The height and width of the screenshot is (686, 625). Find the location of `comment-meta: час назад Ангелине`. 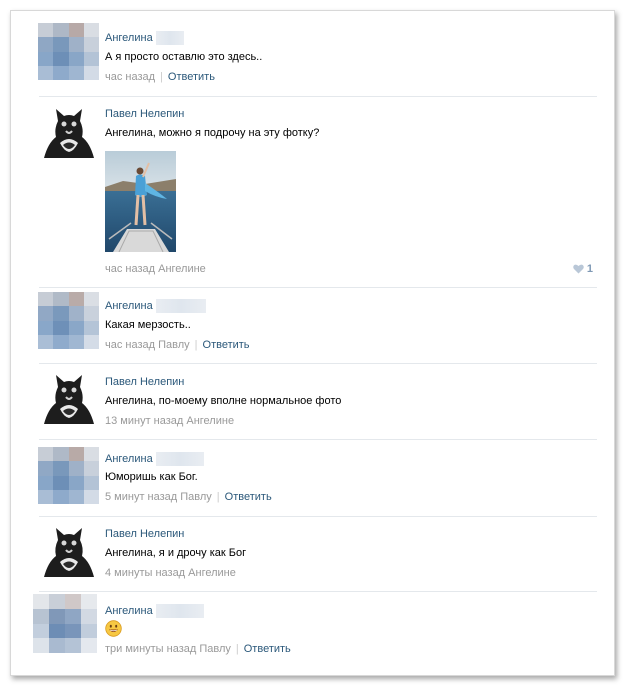

comment-meta: час назад Ангелине is located at coordinates (155, 269).